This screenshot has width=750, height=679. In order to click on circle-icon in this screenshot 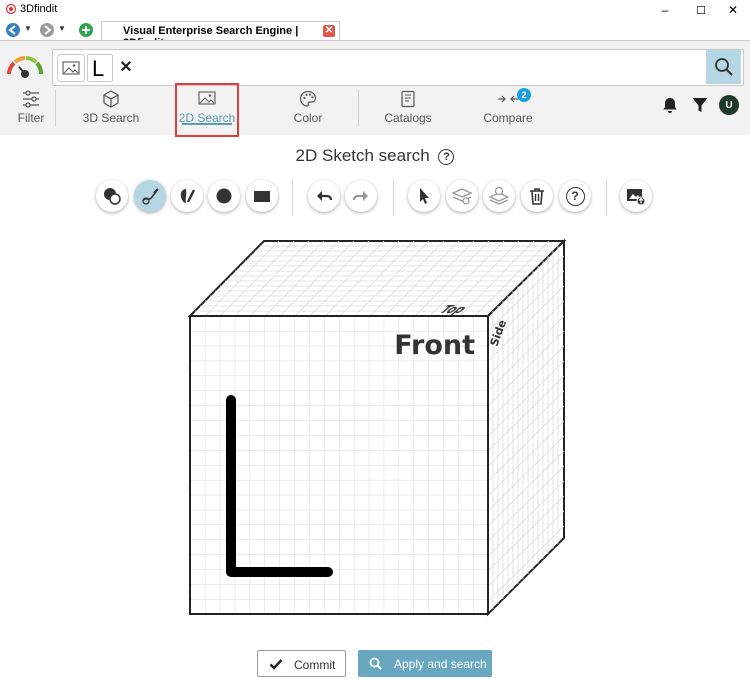, I will do `click(224, 196)`.